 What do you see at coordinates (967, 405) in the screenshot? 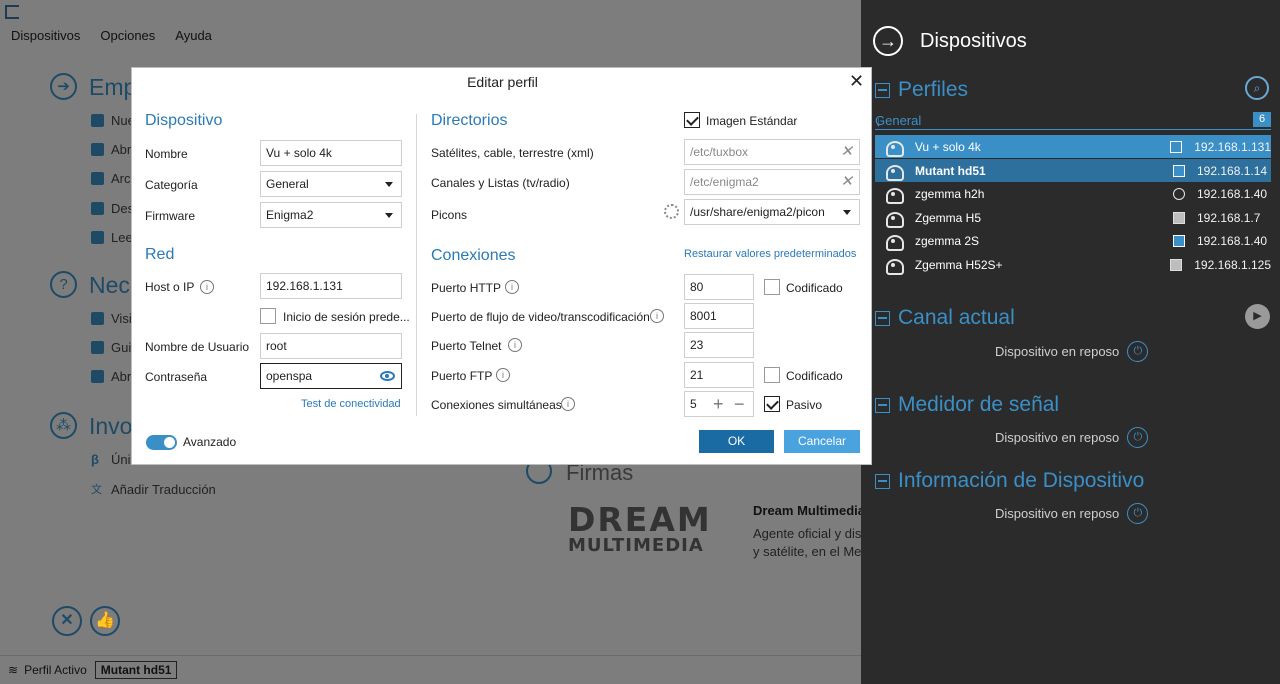
I see `section-medidor: Medidor de señal` at bounding box center [967, 405].